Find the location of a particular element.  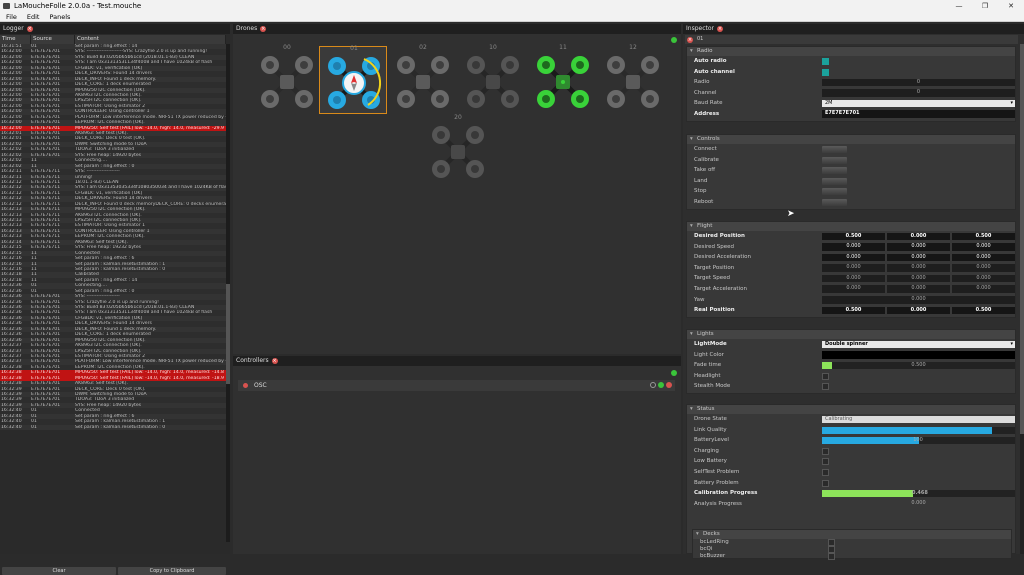

remove-controller-icon is located at coordinates (245, 385).